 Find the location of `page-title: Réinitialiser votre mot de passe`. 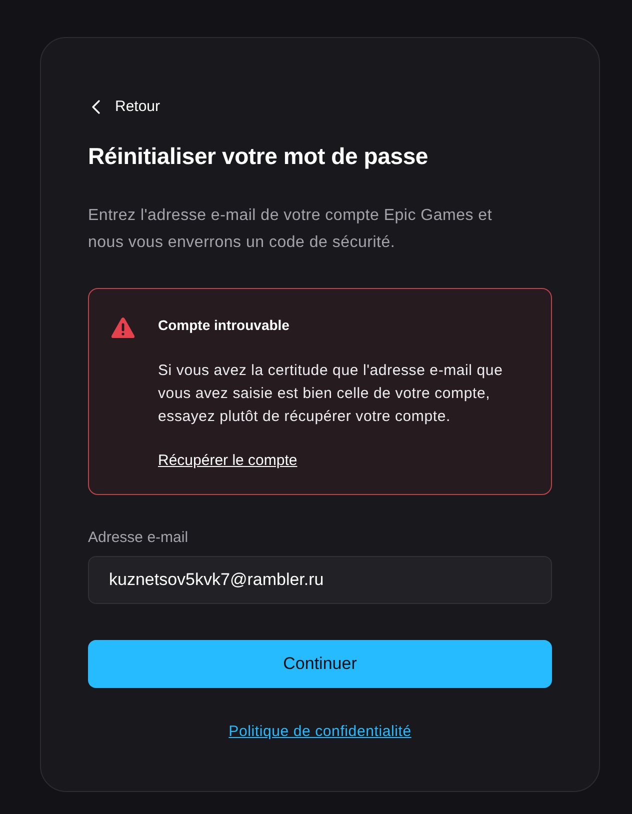

page-title: Réinitialiser votre mot de passe is located at coordinates (259, 156).